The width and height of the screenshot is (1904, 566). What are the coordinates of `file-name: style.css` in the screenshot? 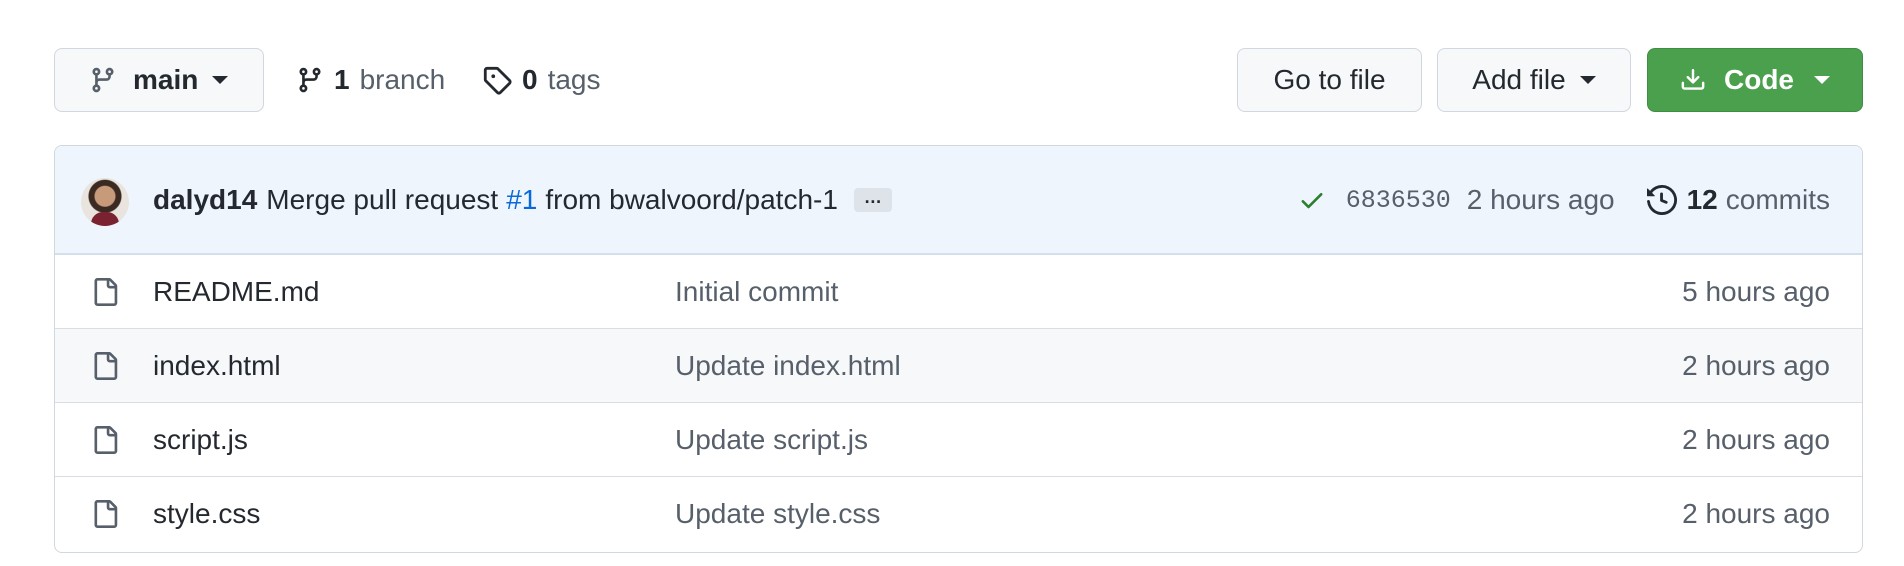 It's located at (206, 514).